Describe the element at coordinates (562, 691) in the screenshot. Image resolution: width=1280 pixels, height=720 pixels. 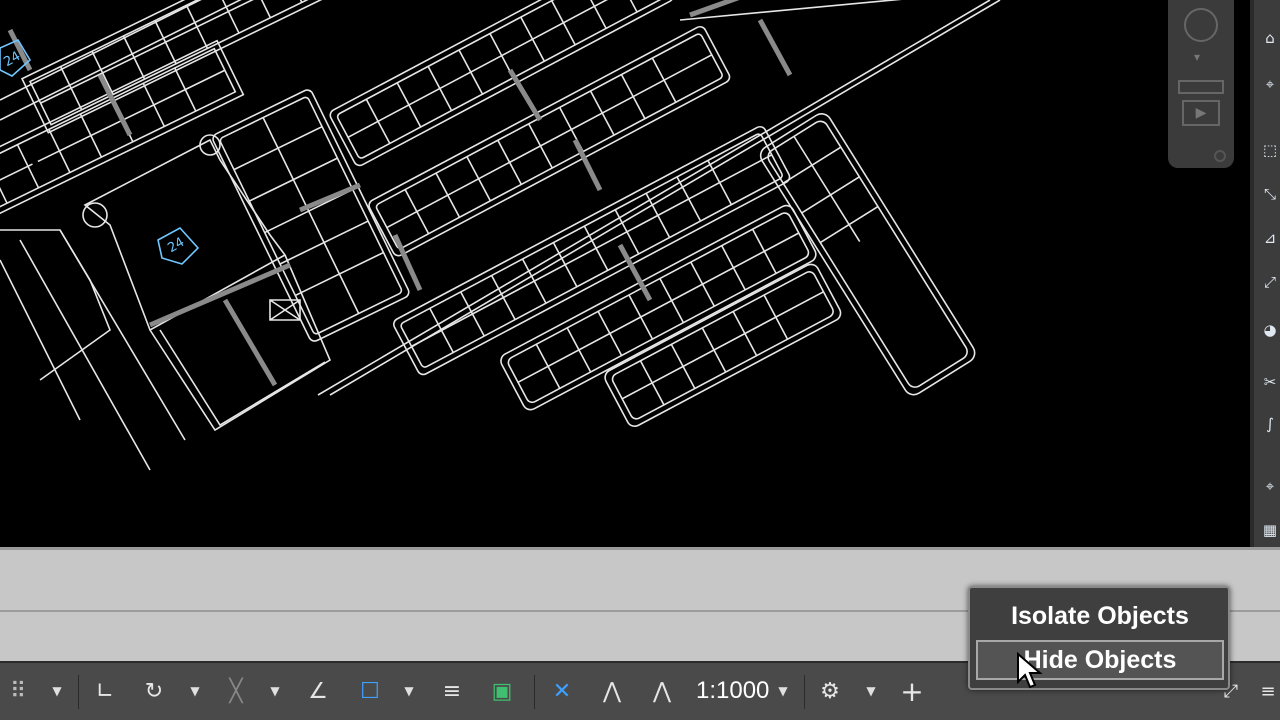
I see `annotation-visibility-icon: ✕` at that location.